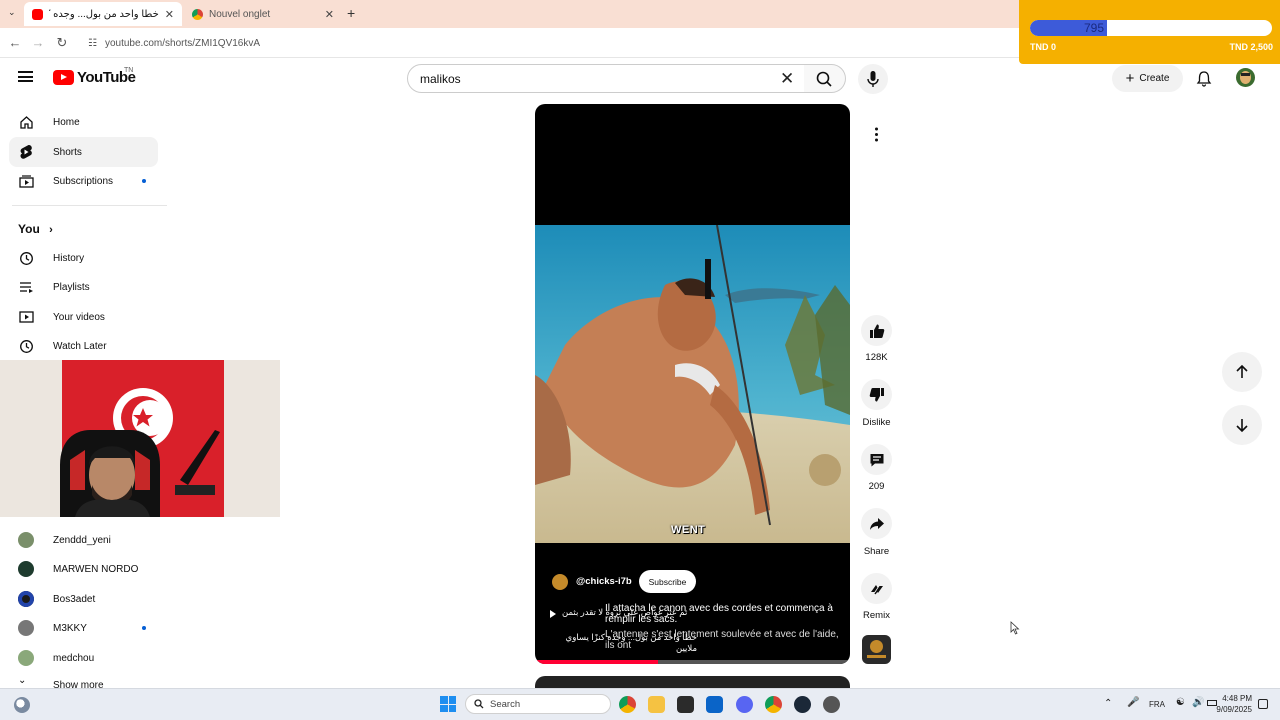 This screenshot has width=1280, height=720. I want to click on url-field: ☷ youtube.com/shorts/ZMI1QV16kvA, so click(547, 43).